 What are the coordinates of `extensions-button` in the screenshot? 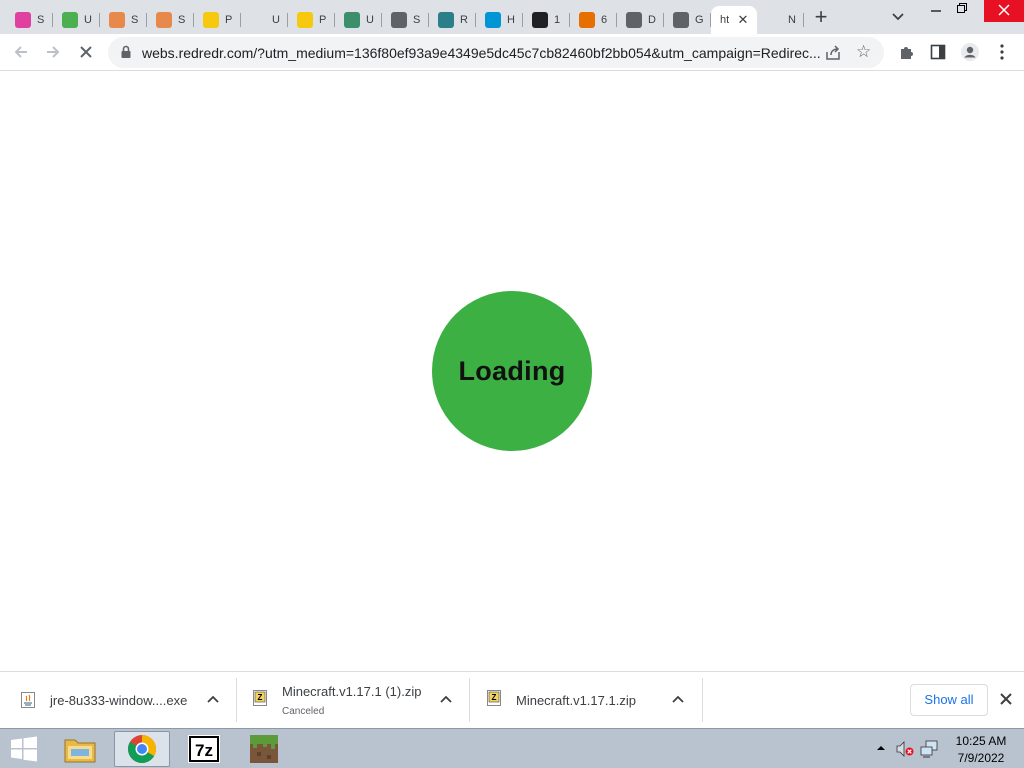 It's located at (907, 52).